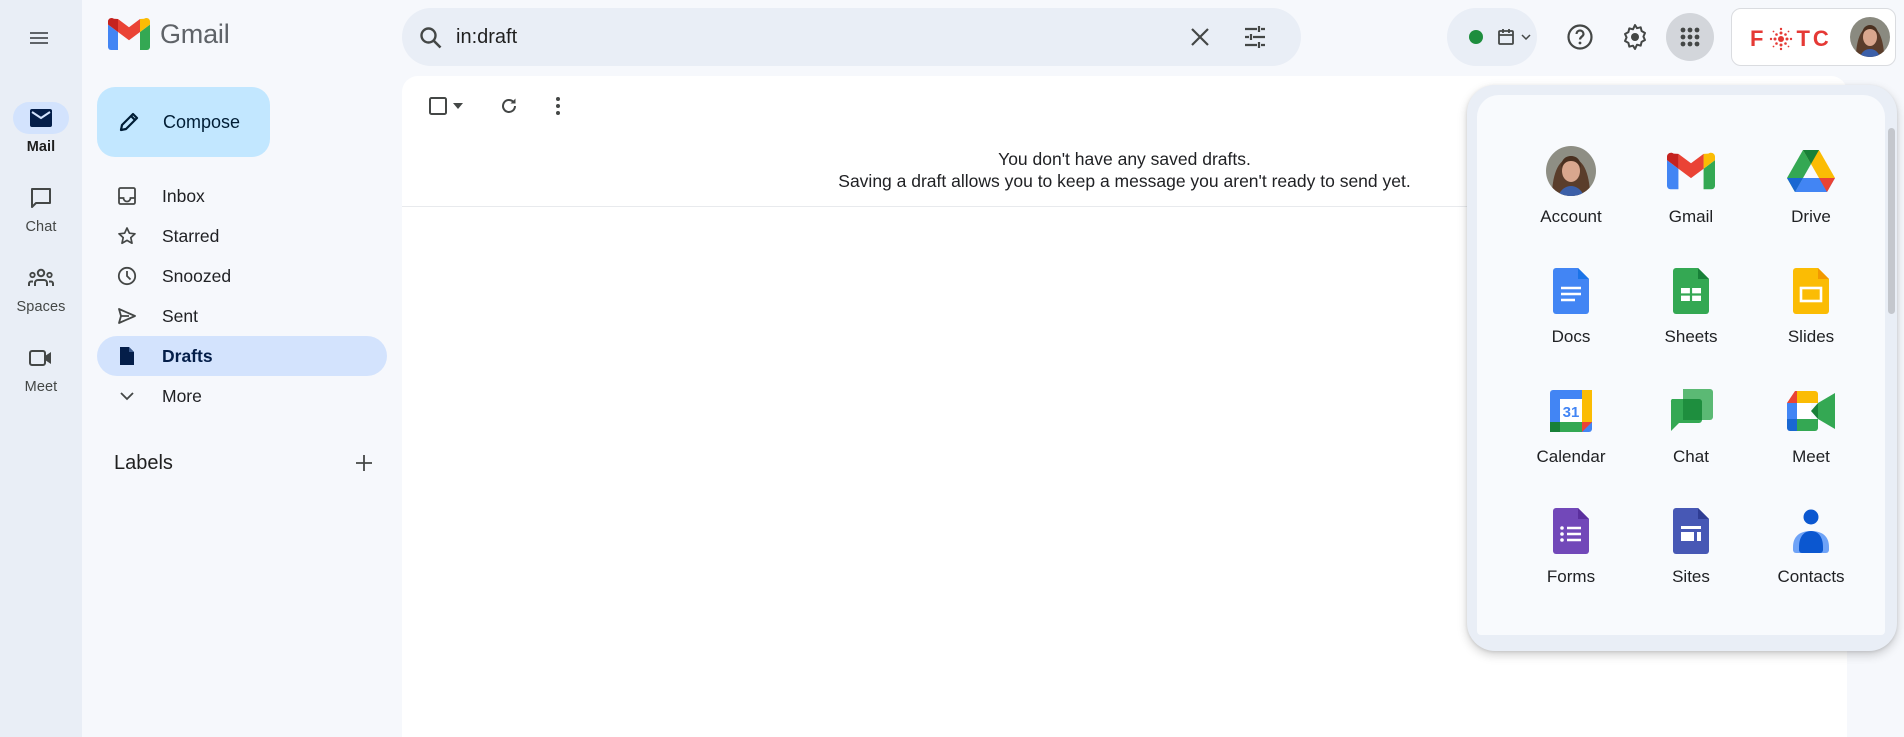 This screenshot has width=1904, height=737. Describe the element at coordinates (1571, 576) in the screenshot. I see `app-label: Forms` at that location.